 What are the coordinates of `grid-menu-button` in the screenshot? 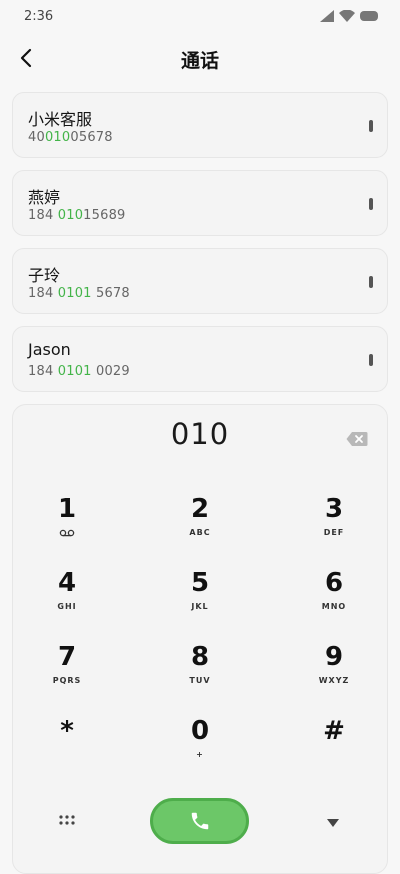 It's located at (67, 821).